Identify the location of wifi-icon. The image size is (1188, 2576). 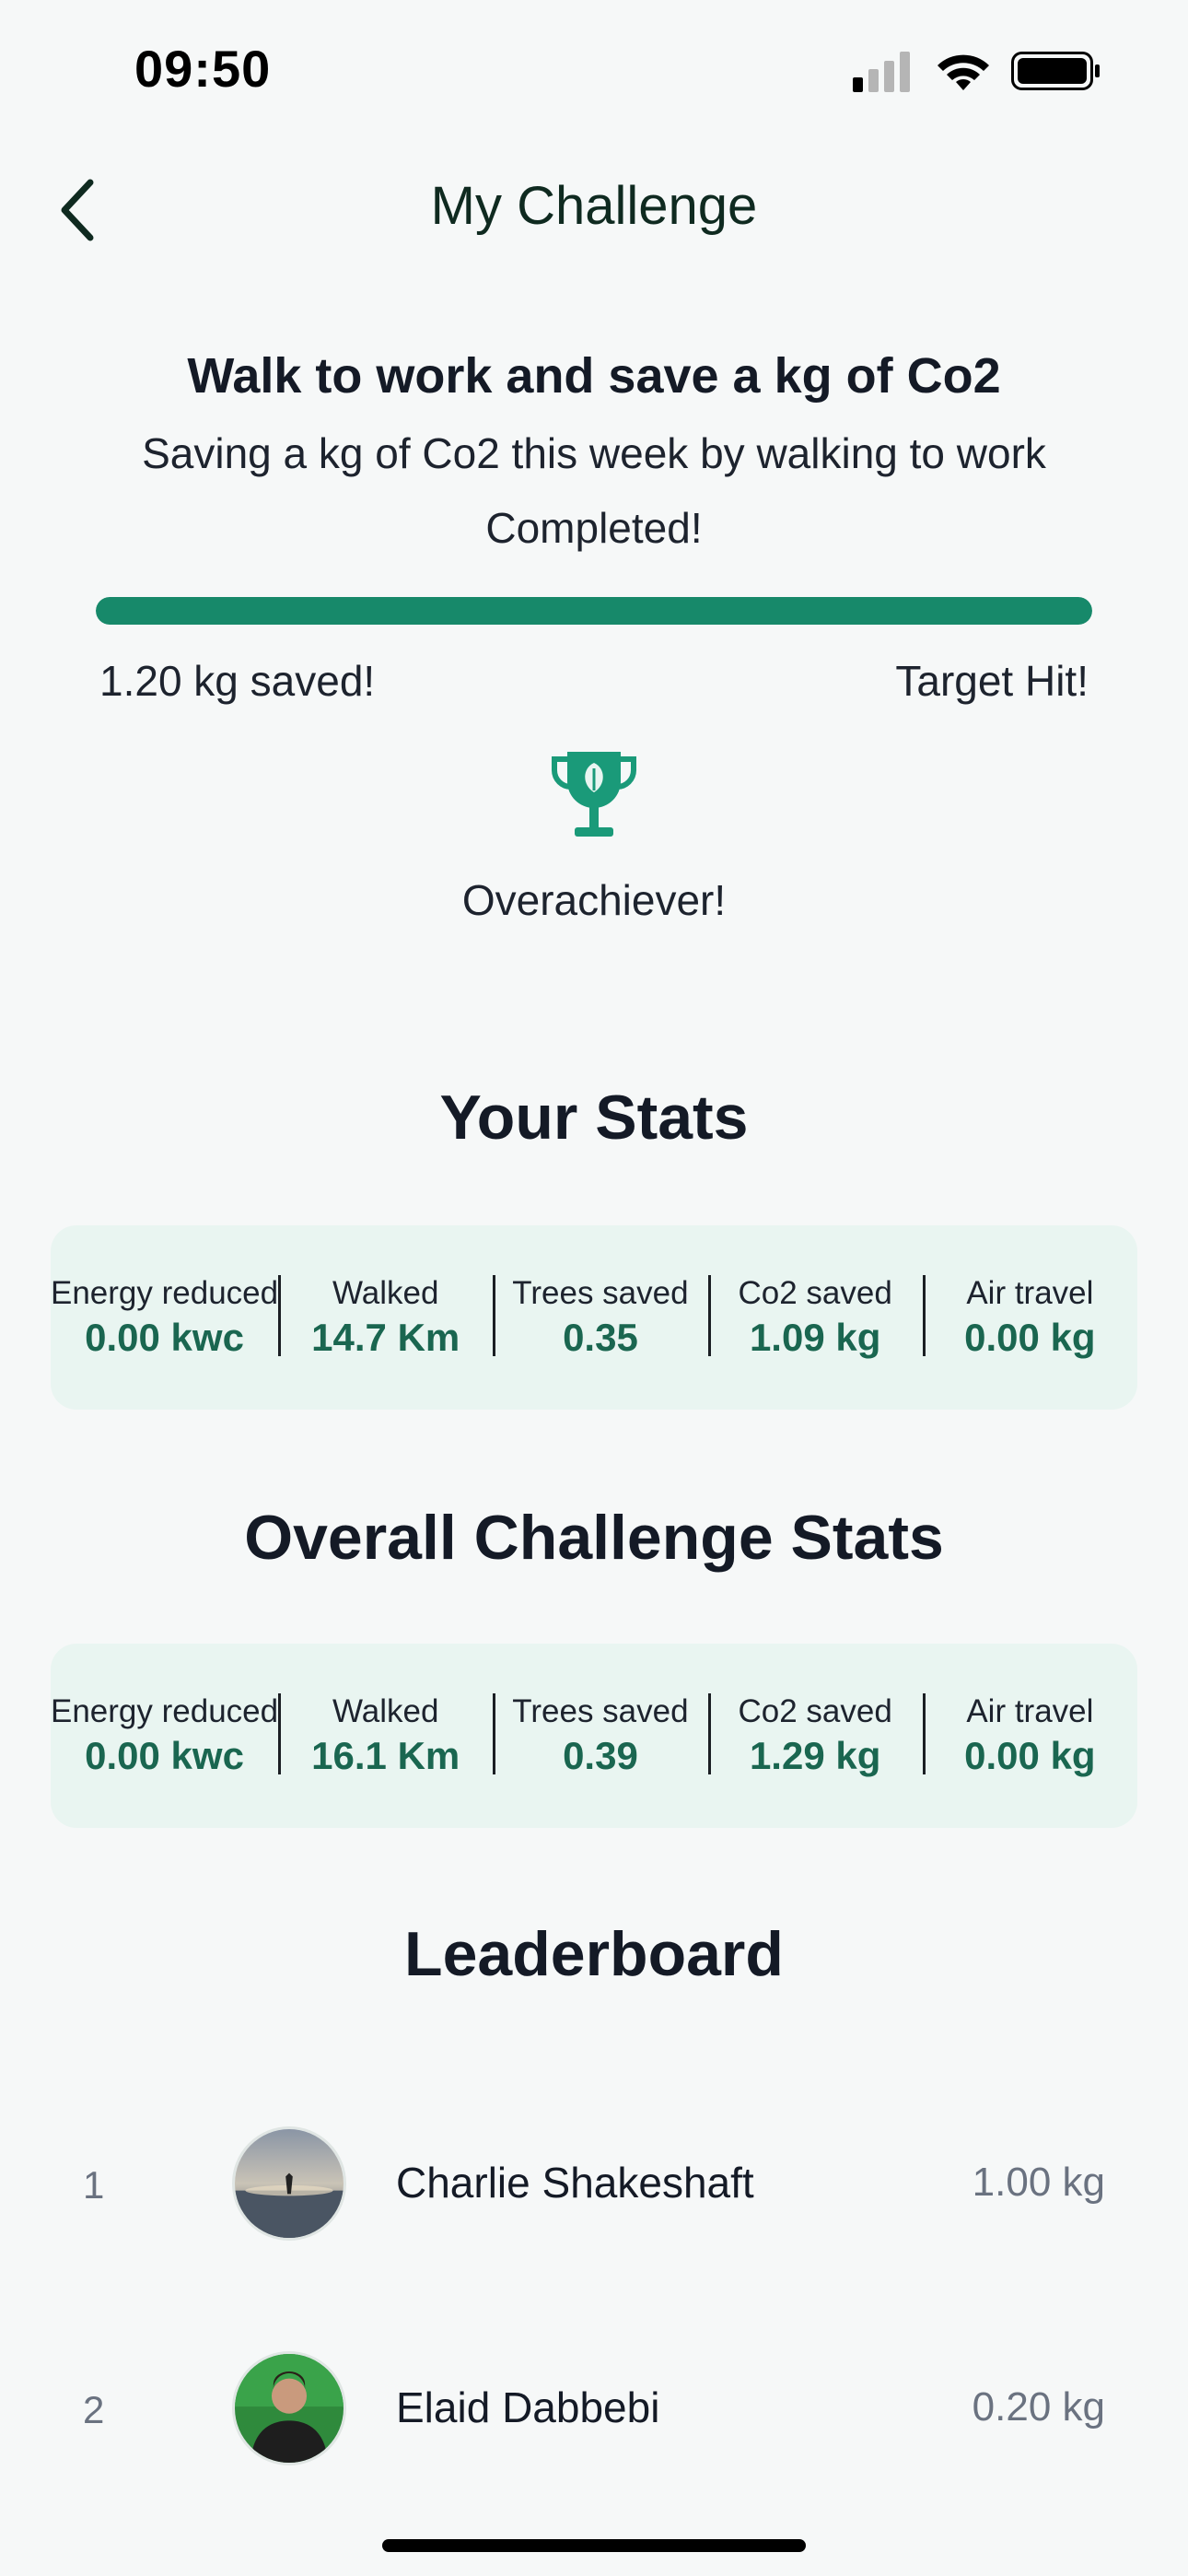
(964, 72).